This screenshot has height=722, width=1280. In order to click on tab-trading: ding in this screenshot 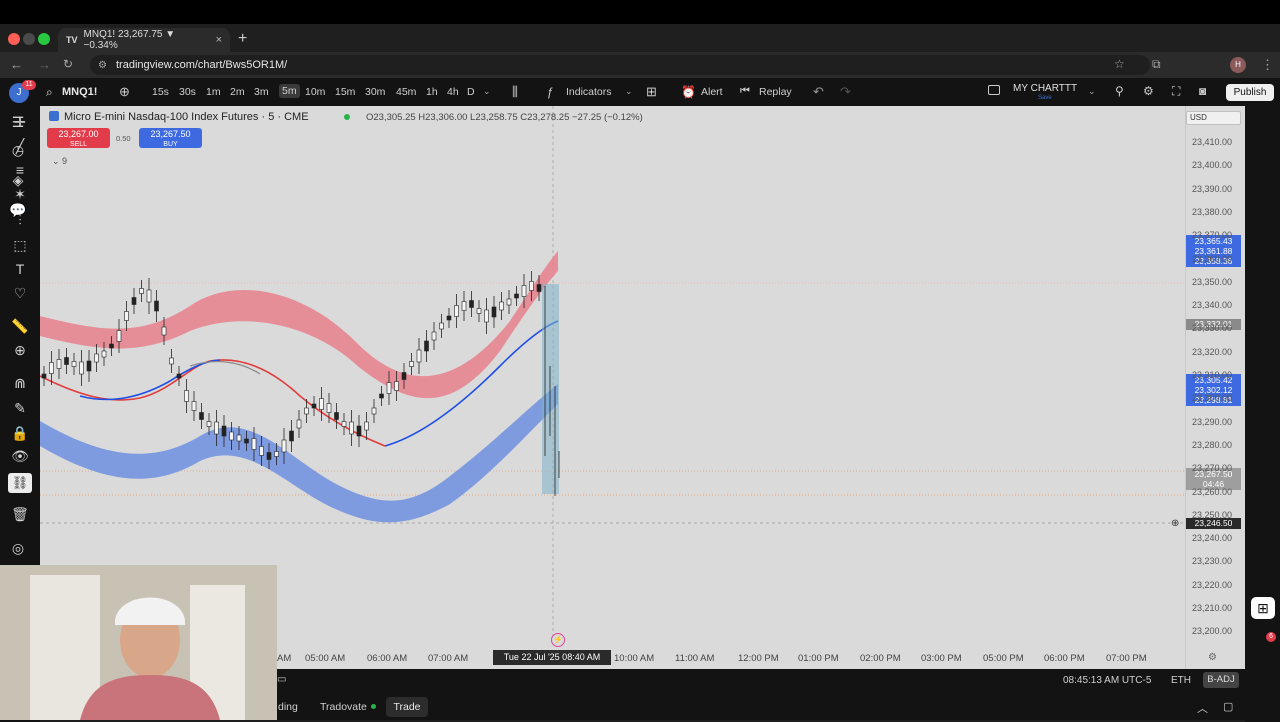, I will do `click(288, 707)`.